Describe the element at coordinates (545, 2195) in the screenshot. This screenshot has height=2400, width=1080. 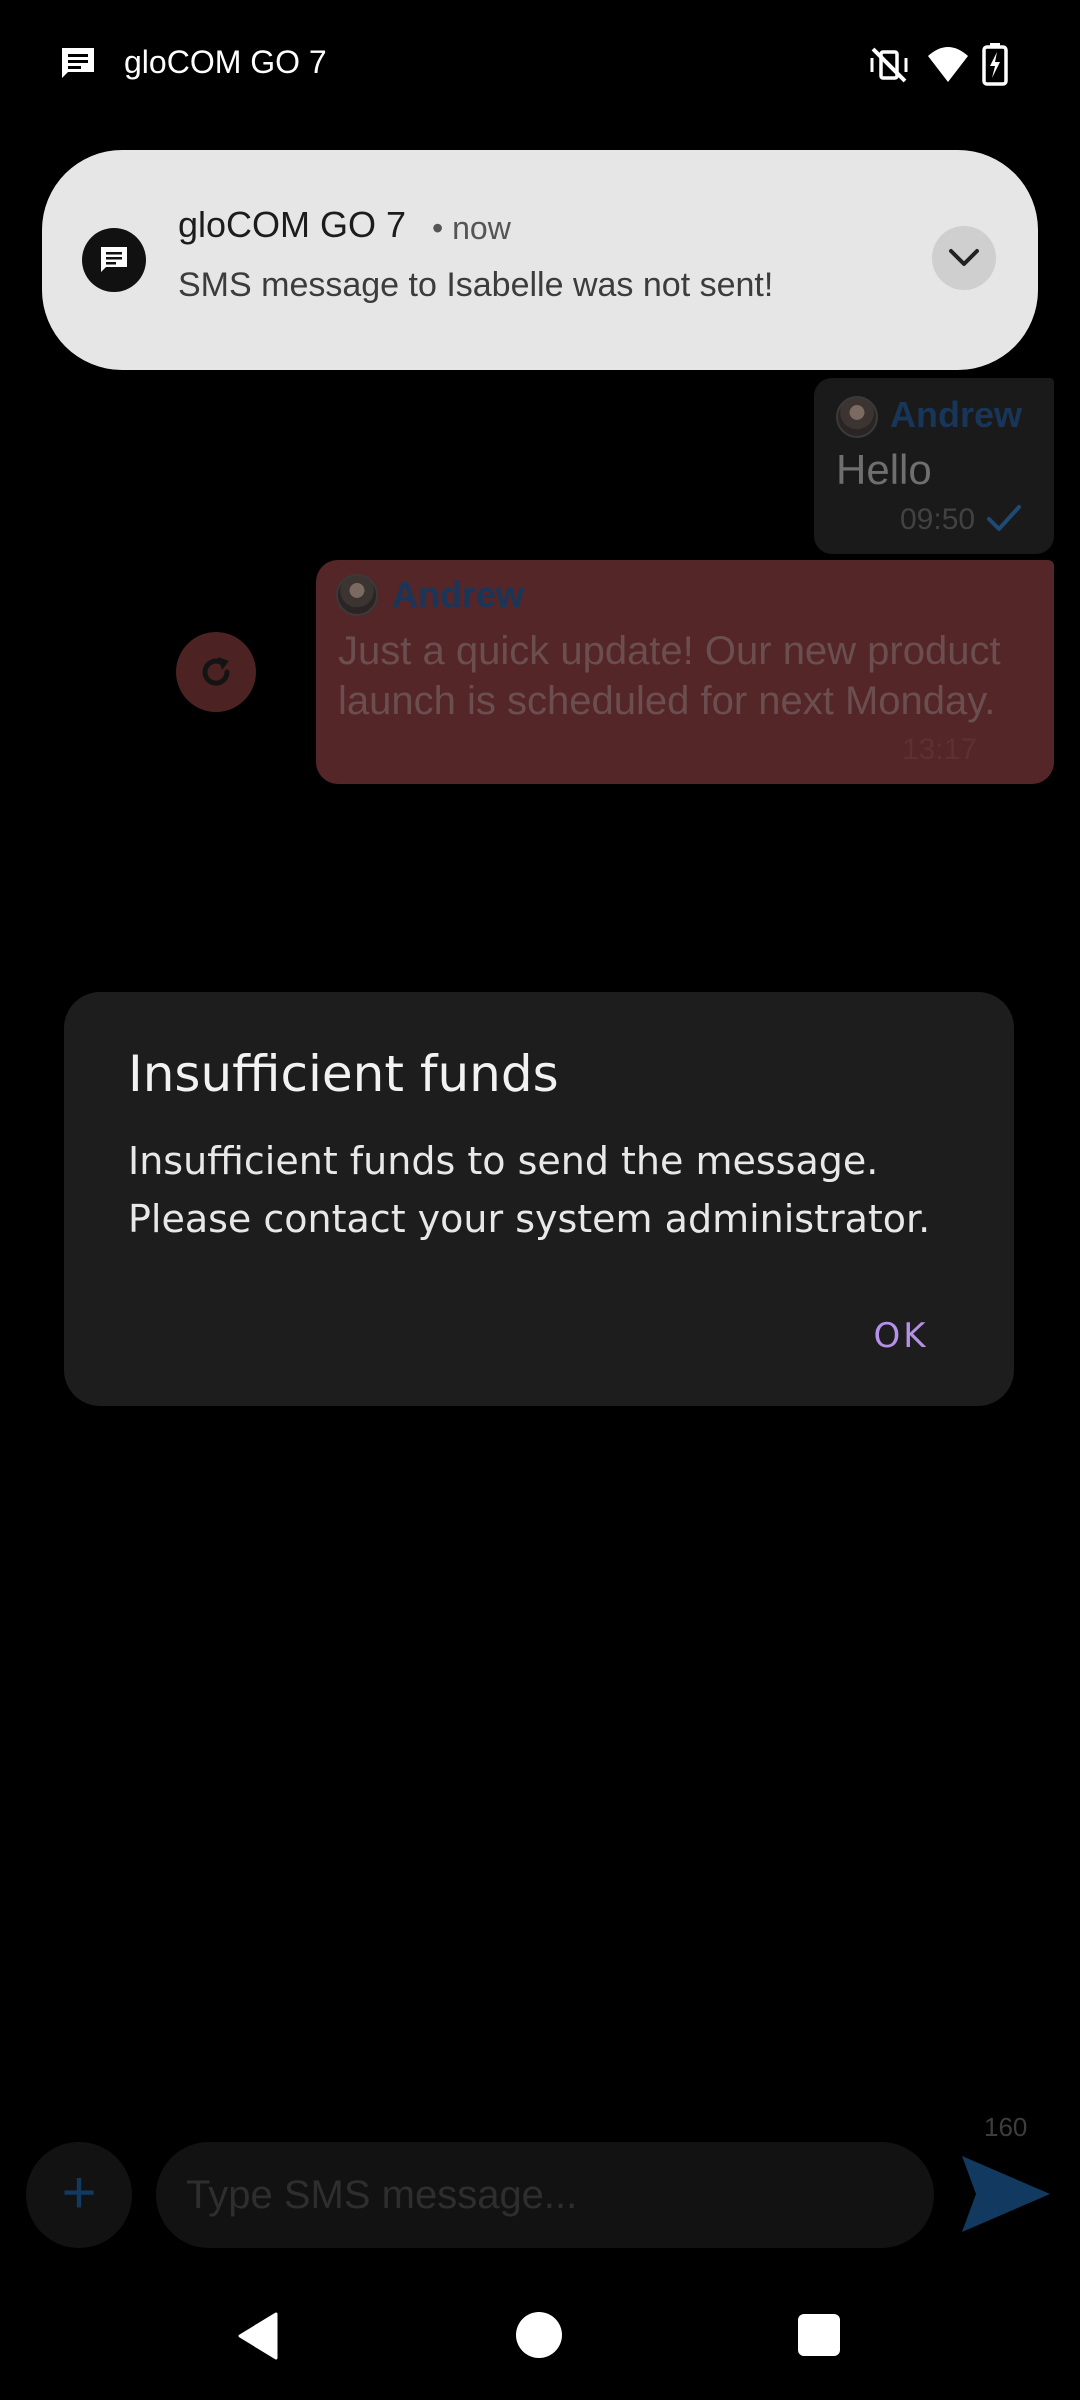
I see `sms-message-input` at that location.